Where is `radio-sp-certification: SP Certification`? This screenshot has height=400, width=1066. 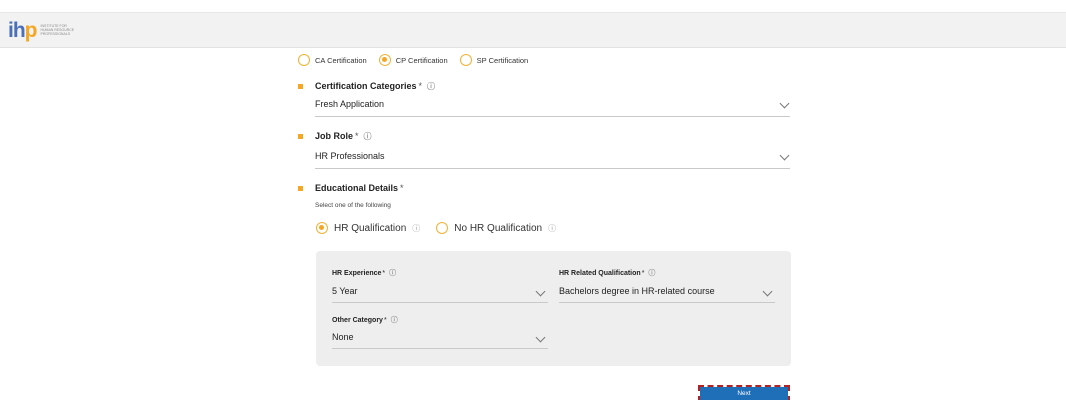
radio-sp-certification: SP Certification is located at coordinates (494, 60).